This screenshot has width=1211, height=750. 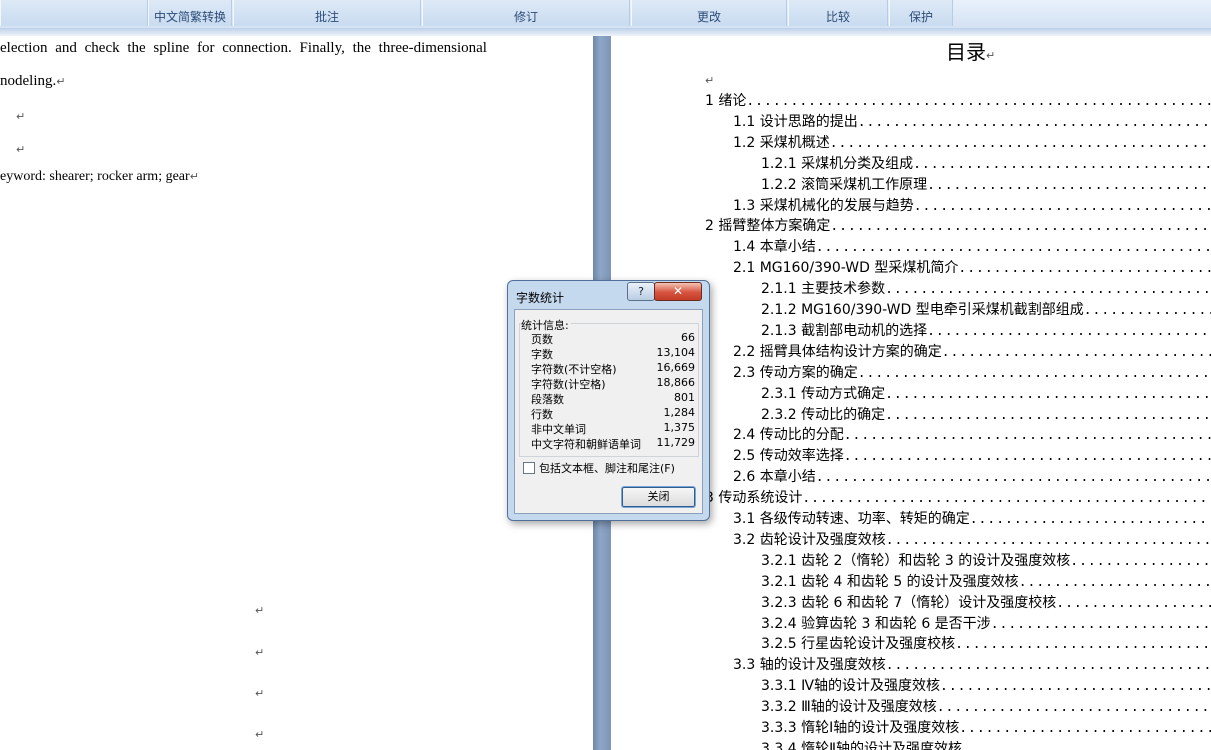 What do you see at coordinates (658, 497) in the screenshot?
I see `close-button: 关闭` at bounding box center [658, 497].